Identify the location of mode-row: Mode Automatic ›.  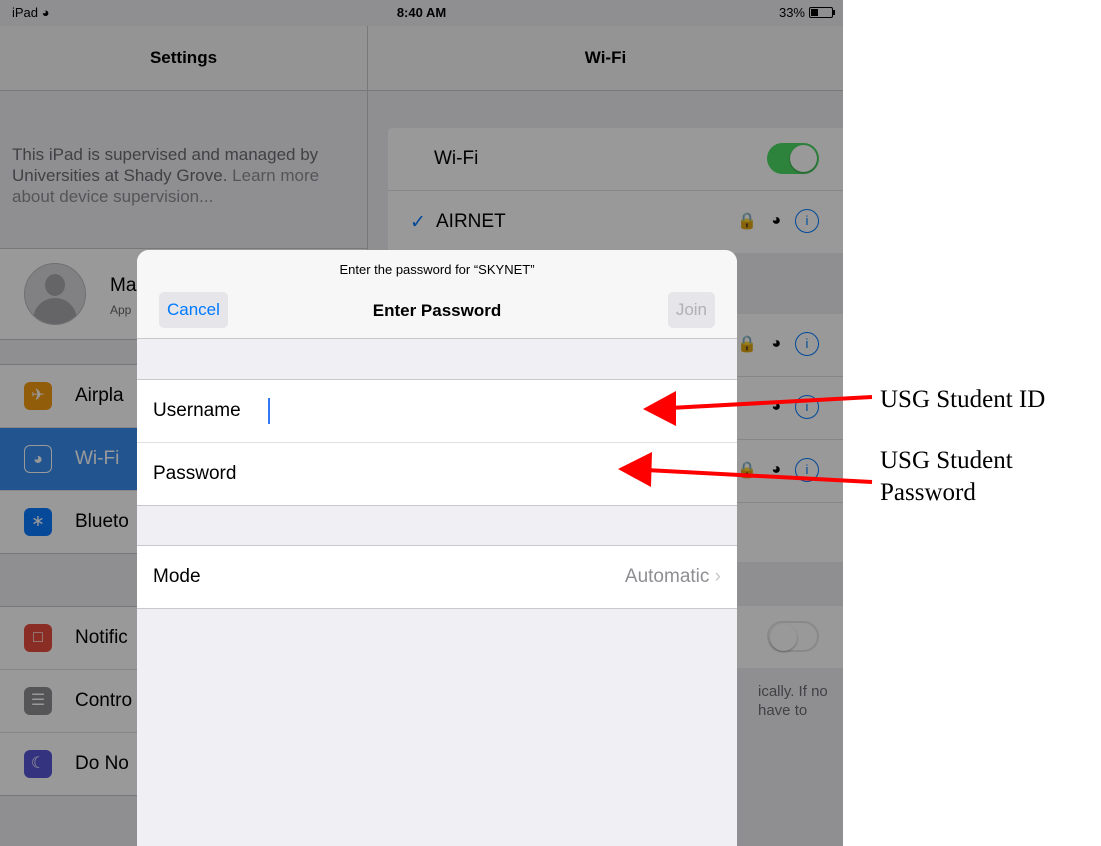
(437, 577).